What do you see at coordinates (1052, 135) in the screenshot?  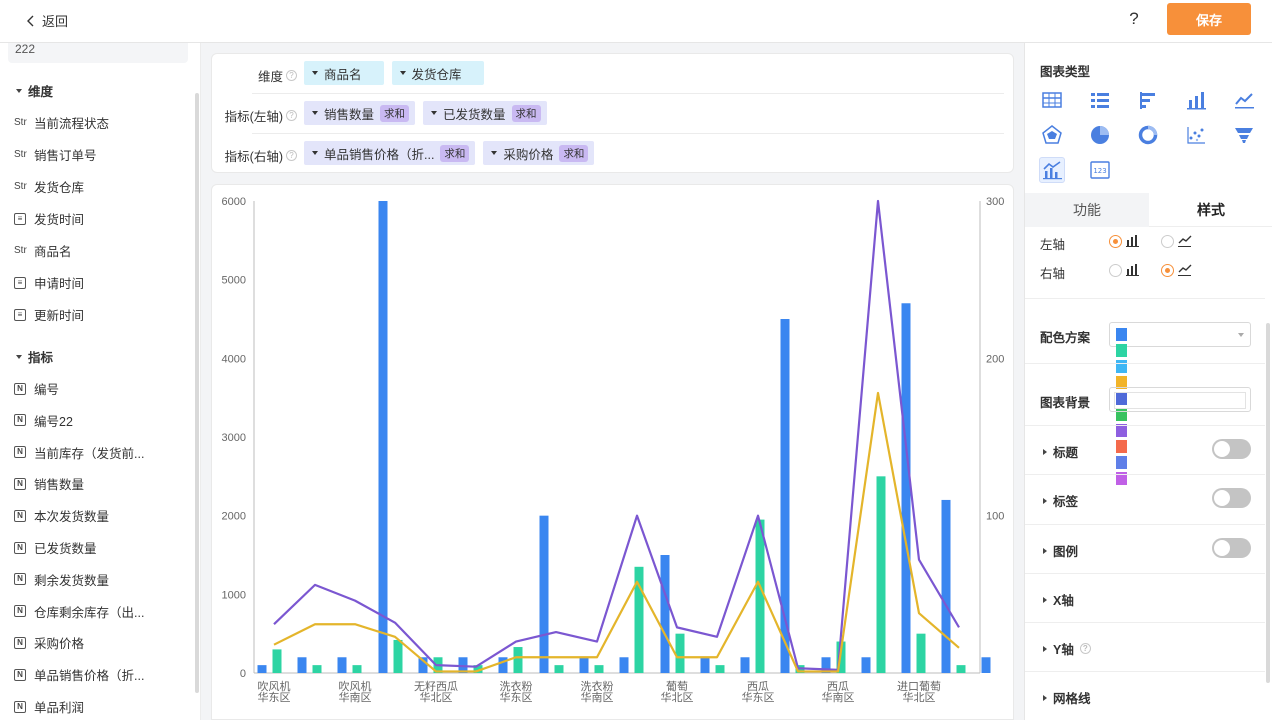 I see `radar-icon` at bounding box center [1052, 135].